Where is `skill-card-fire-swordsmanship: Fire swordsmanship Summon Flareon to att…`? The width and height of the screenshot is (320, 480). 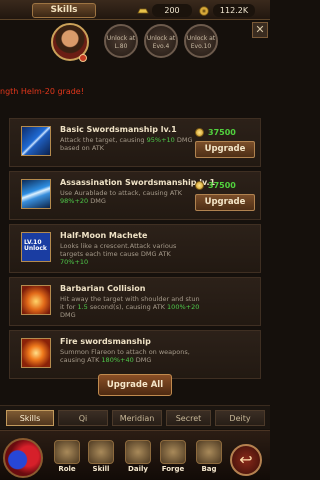 skill-card-fire-swordsmanship: Fire swordsmanship Summon Flareon to att… is located at coordinates (135, 354).